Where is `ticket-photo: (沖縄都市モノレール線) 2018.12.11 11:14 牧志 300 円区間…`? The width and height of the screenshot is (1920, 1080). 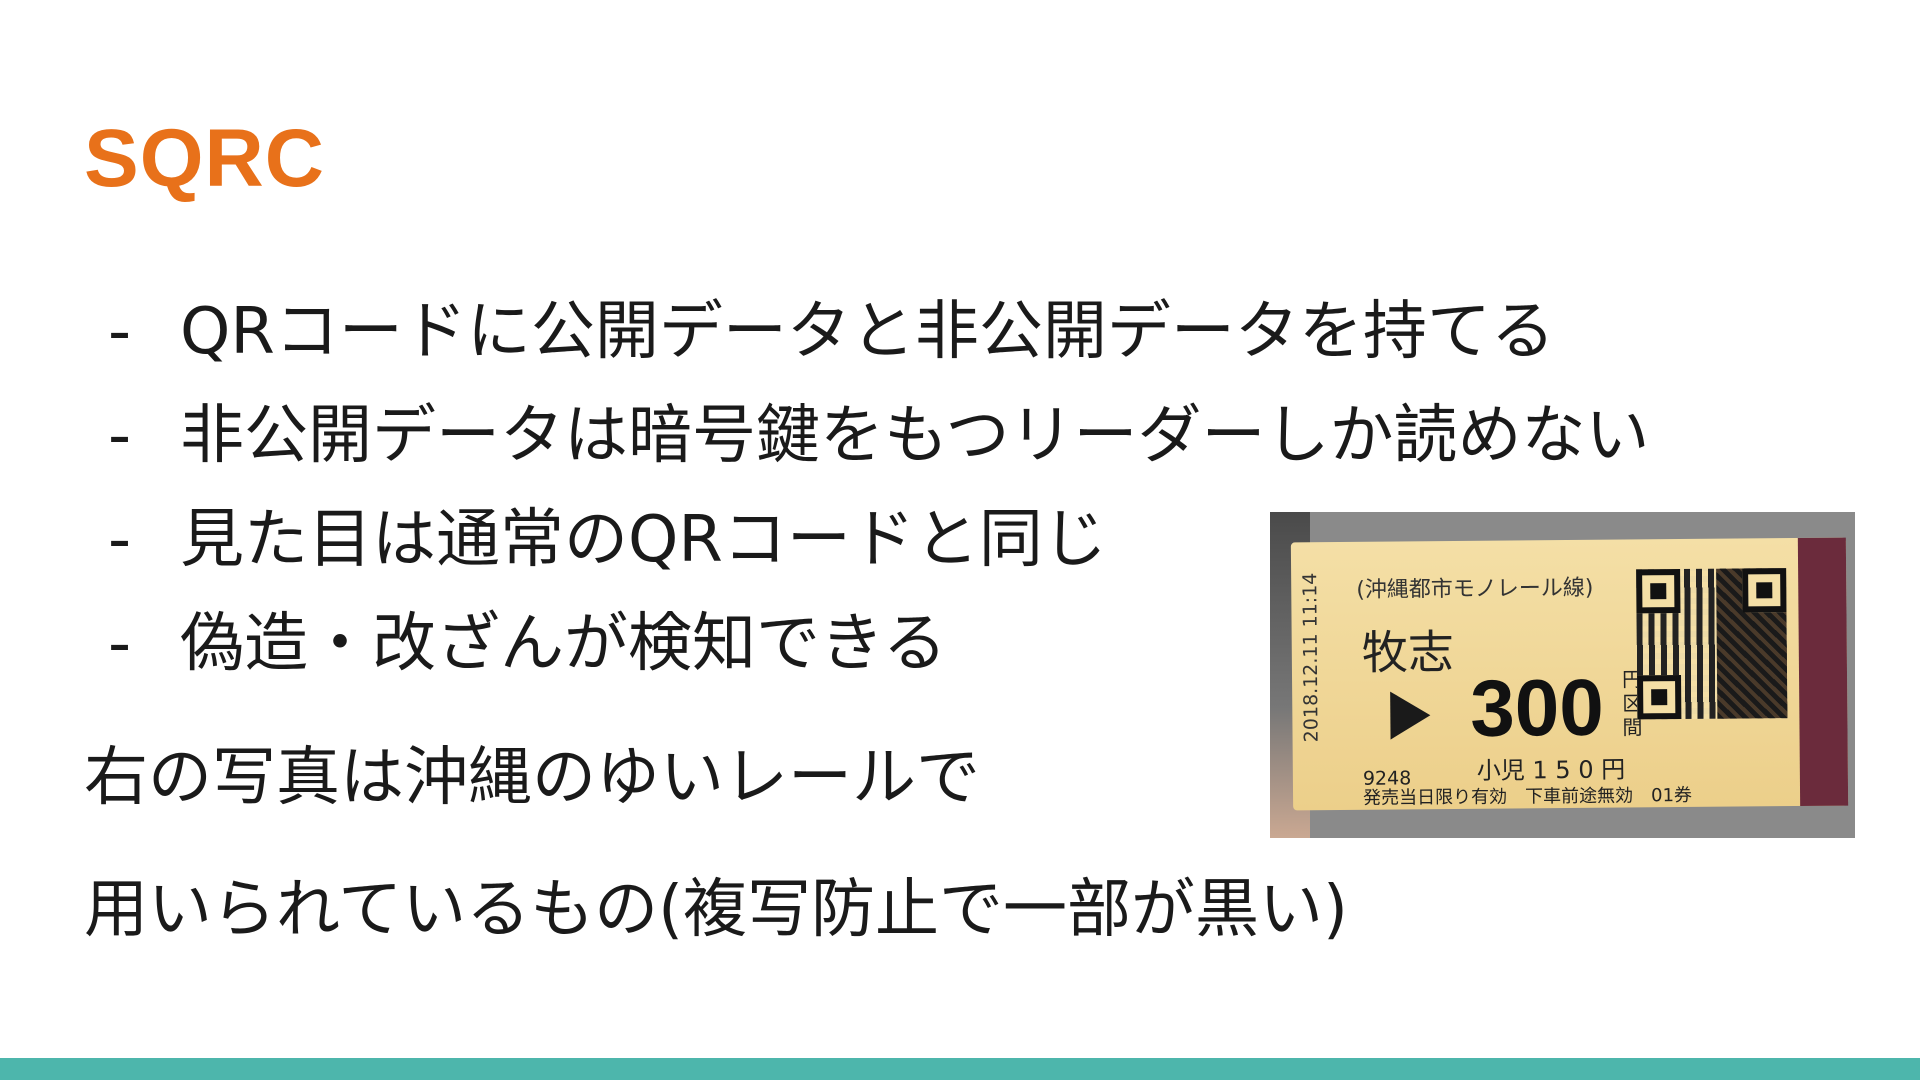 ticket-photo: (沖縄都市モノレール線) 2018.12.11 11:14 牧志 300 円区間… is located at coordinates (1562, 675).